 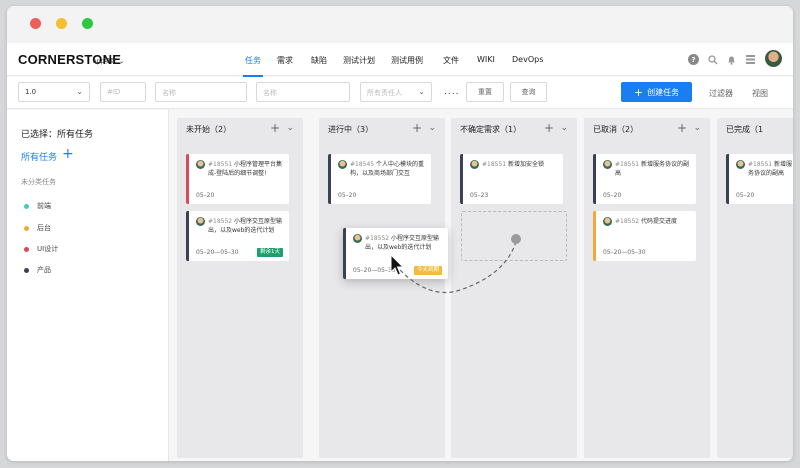 I want to click on status-badge: 剩余1天, so click(x=270, y=252).